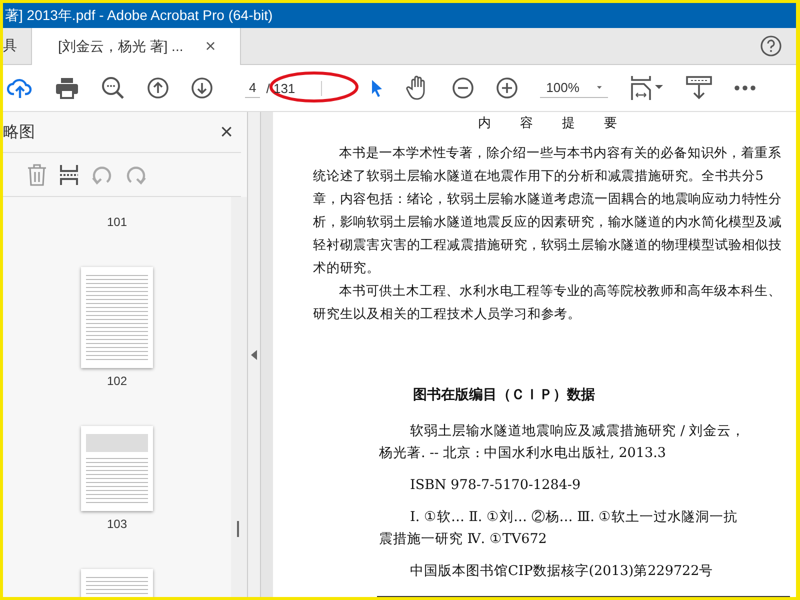  Describe the element at coordinates (504, 395) in the screenshot. I see `cip-heading: 图书在版编目（ＣＩＰ）数据` at that location.